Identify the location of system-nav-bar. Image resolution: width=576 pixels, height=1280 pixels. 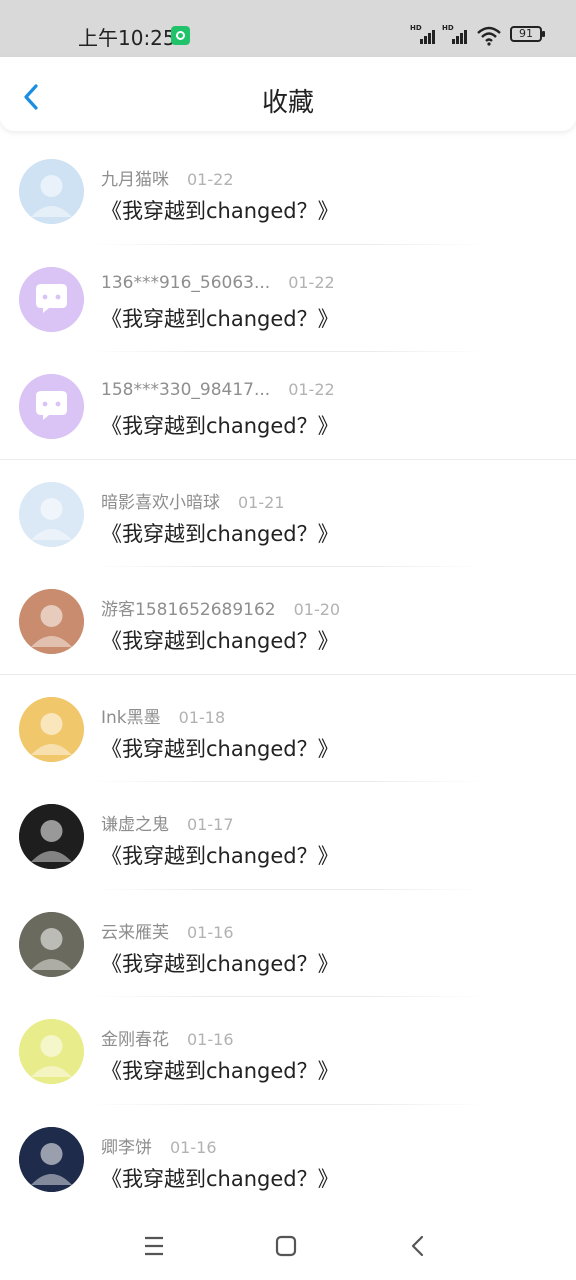
(288, 1245).